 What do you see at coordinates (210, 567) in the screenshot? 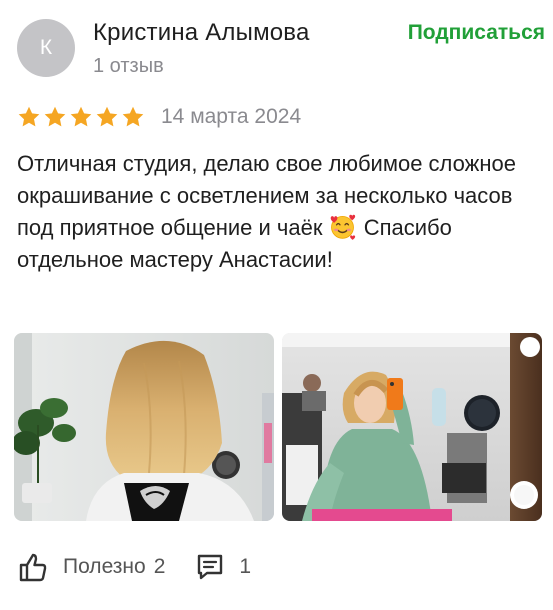
I see `comment-icon` at bounding box center [210, 567].